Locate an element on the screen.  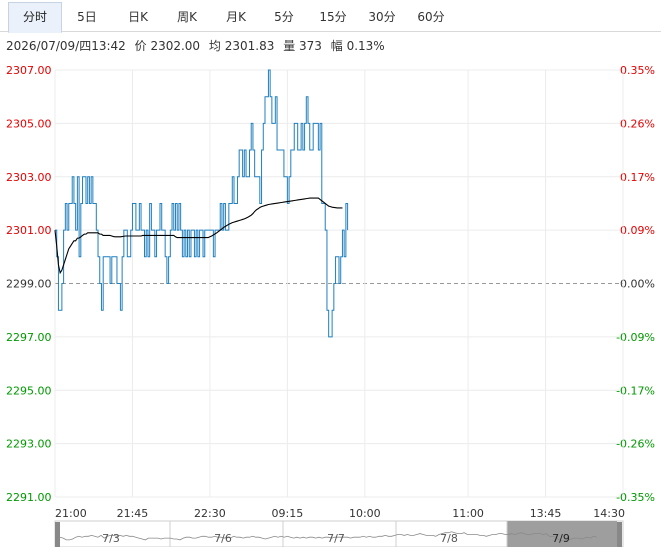
y-tick-label-right: -0.26% is located at coordinates (635, 444).